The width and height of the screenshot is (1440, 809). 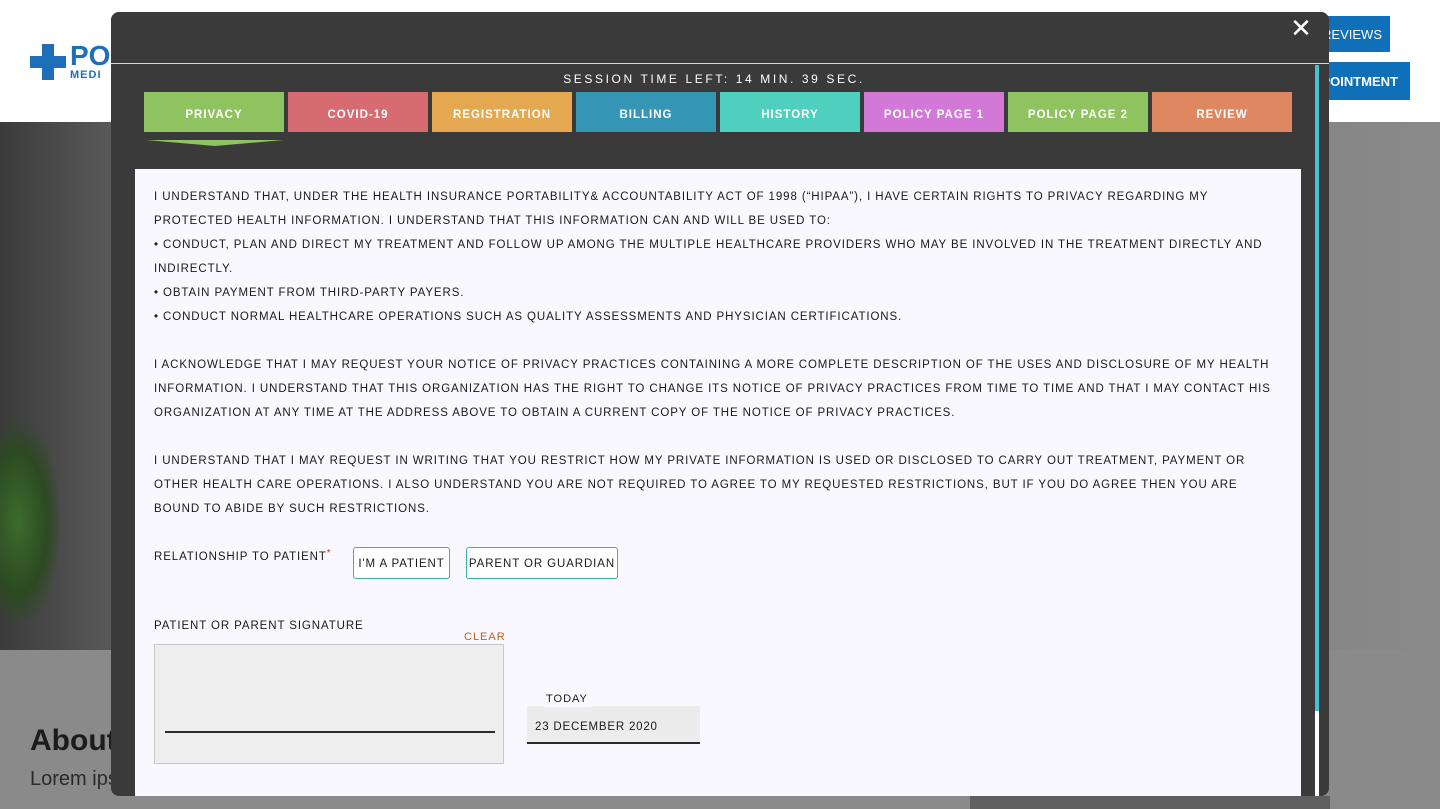 What do you see at coordinates (215, 143) in the screenshot?
I see `active-tab-indicator` at bounding box center [215, 143].